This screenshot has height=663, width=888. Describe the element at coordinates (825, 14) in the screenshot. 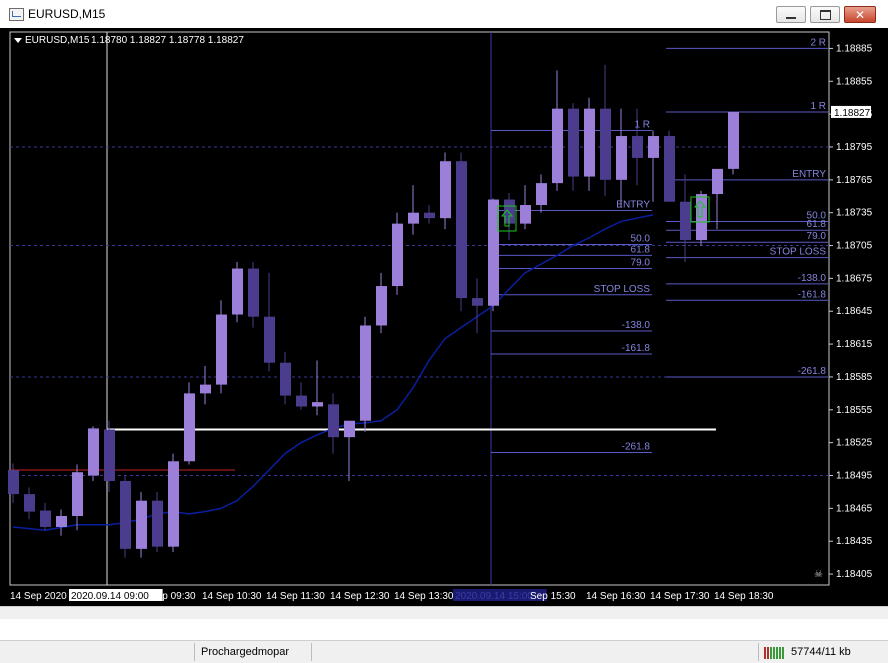

I see `maximize-button` at that location.